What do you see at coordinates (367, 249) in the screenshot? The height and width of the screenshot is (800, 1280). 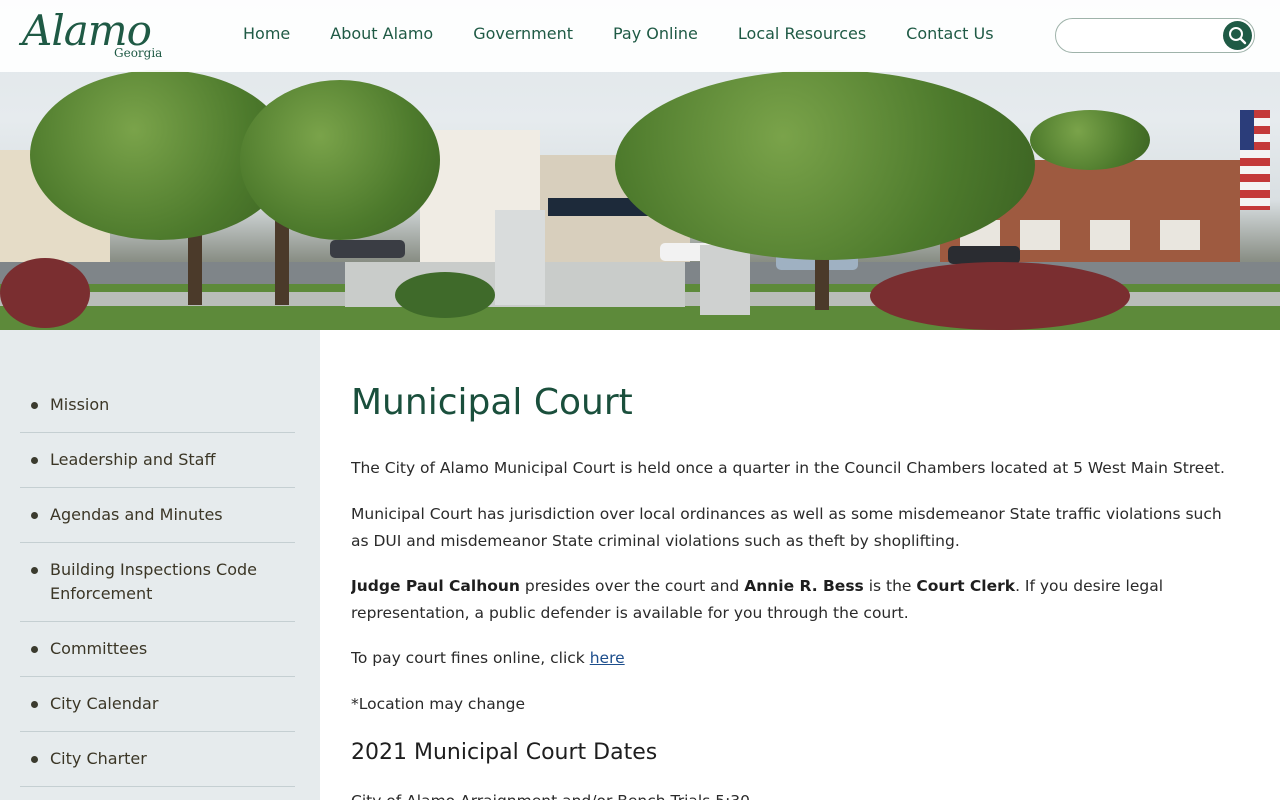 I see `hero-car` at bounding box center [367, 249].